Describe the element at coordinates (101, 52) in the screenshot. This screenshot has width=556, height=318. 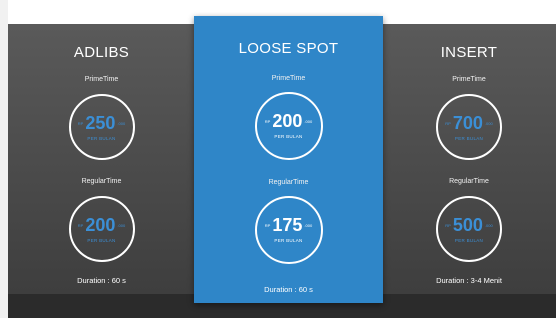
I see `card-title: ADLIBS` at that location.